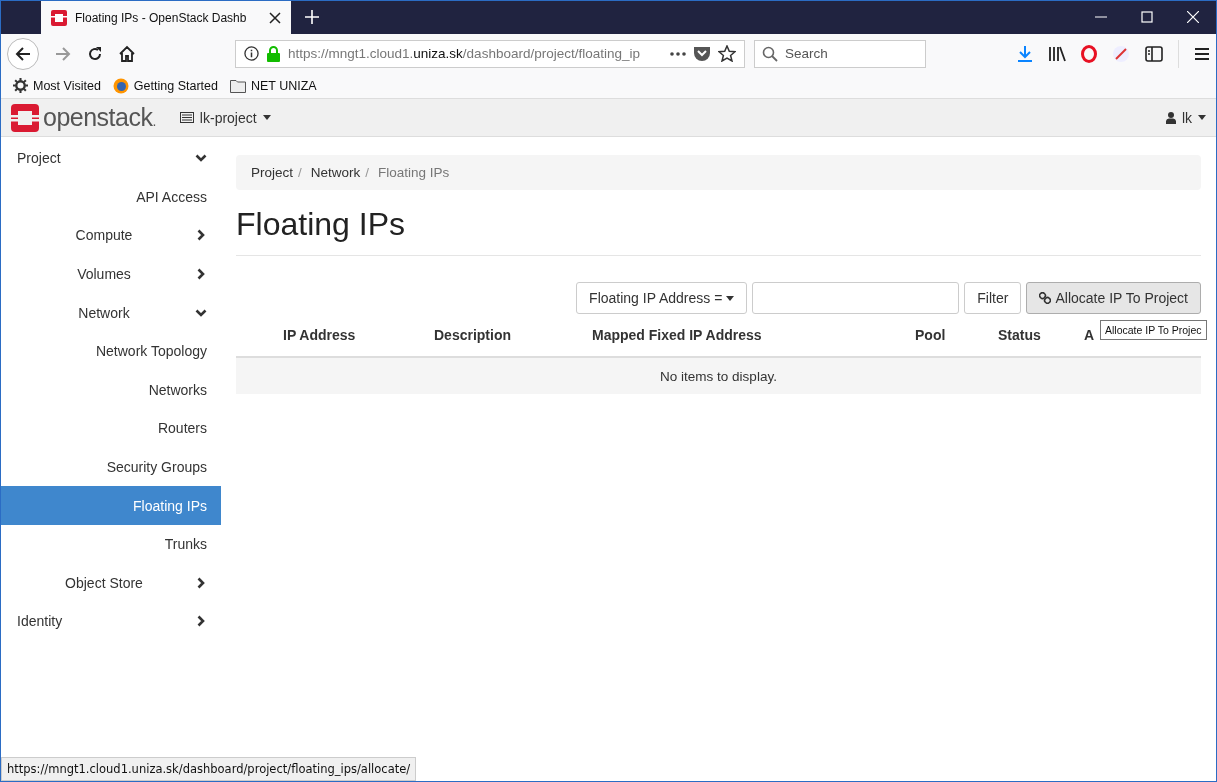 Image resolution: width=1217 pixels, height=782 pixels. Describe the element at coordinates (753, 335) in the screenshot. I see `column-header: Mapped Fixed IP Address` at that location.